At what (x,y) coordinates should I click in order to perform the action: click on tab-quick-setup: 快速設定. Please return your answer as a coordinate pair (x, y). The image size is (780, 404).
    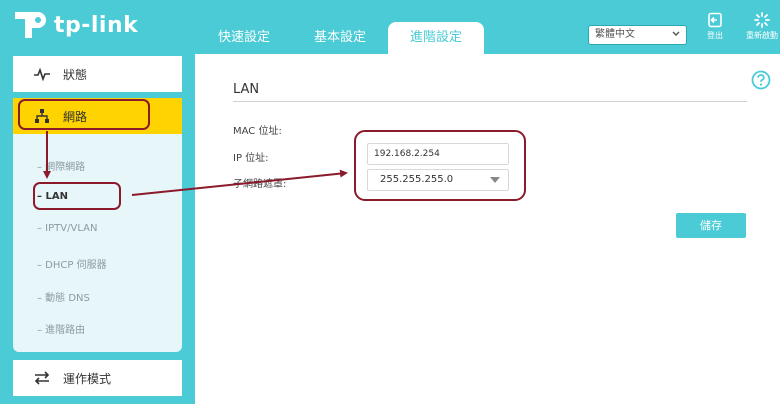
    Looking at the image, I should click on (244, 38).